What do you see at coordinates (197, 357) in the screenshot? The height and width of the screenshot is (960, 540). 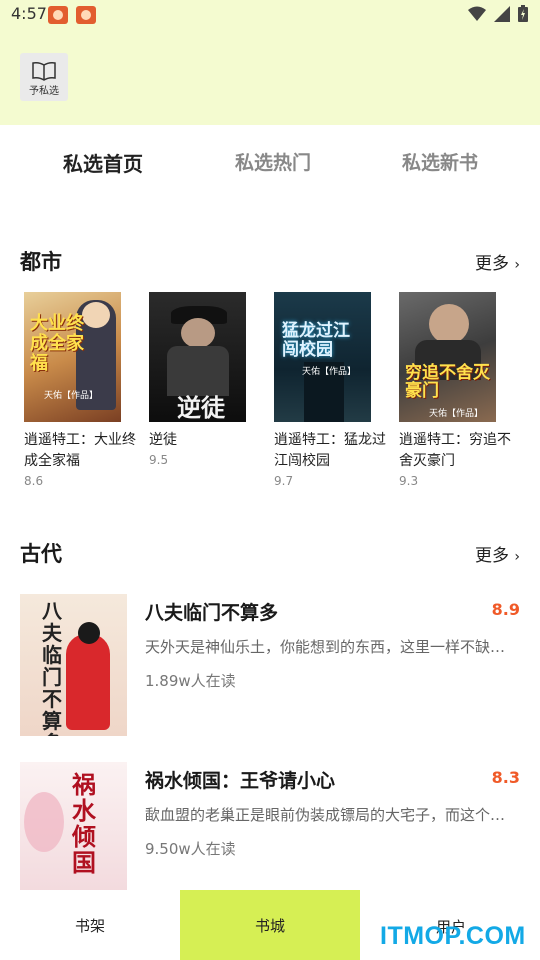 I see `book-cover: 逆徒` at bounding box center [197, 357].